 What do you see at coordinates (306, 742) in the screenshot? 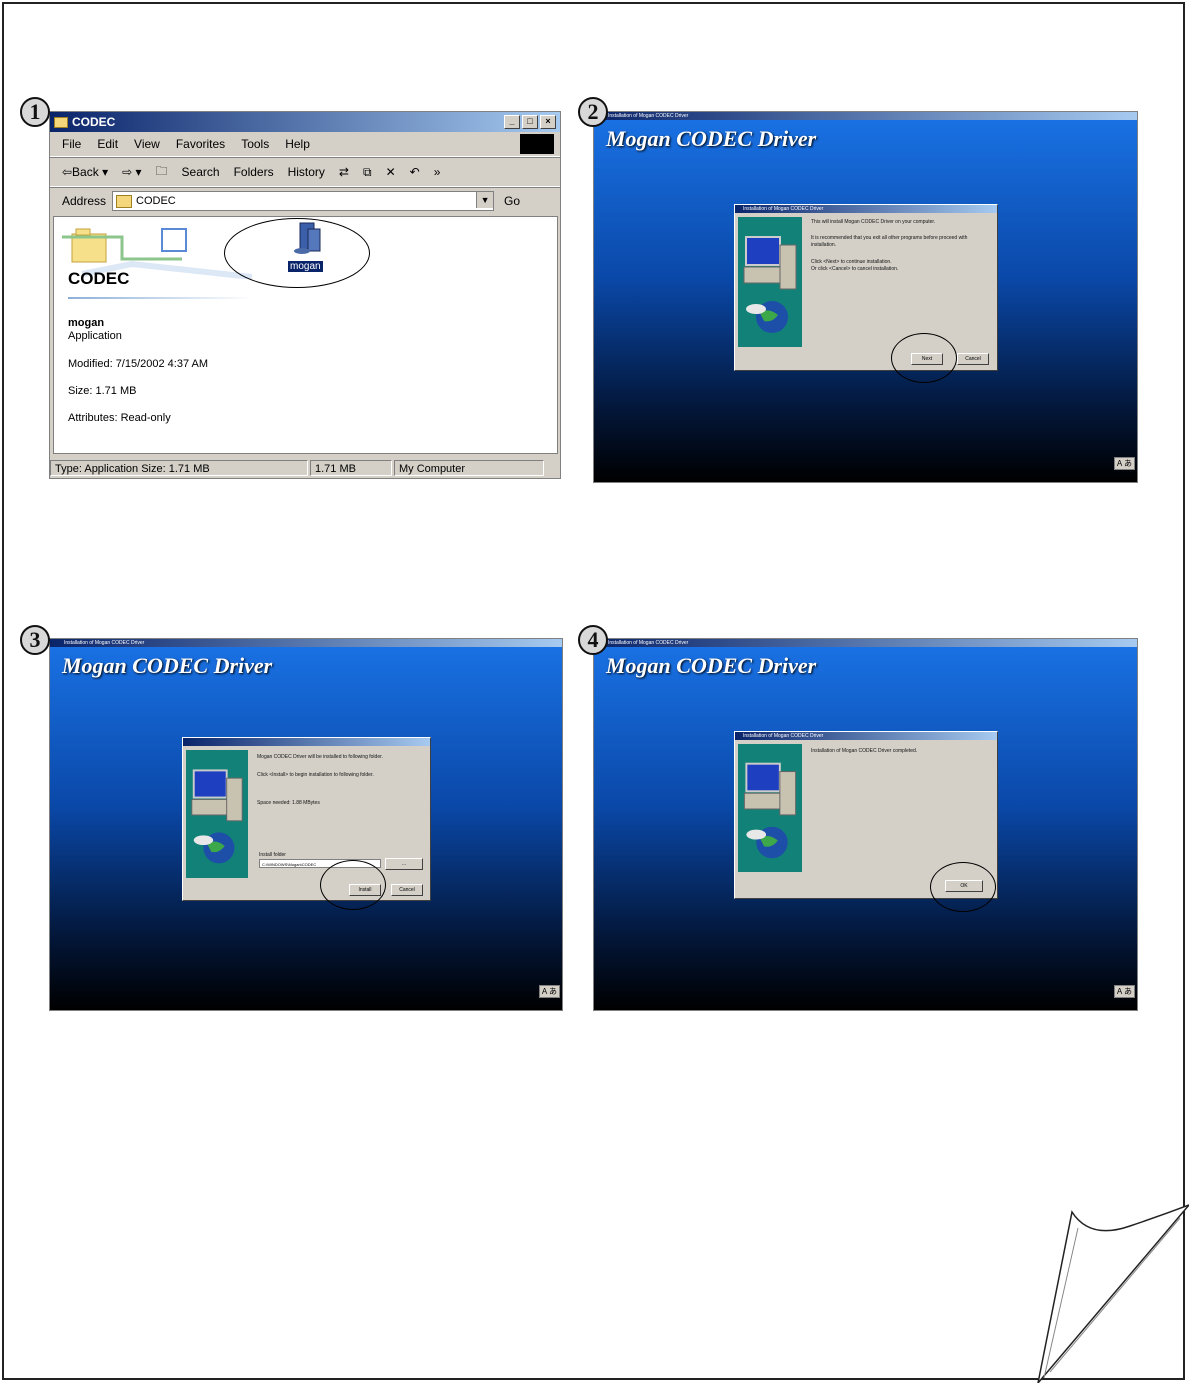
I see `dialog-title-bar` at bounding box center [306, 742].